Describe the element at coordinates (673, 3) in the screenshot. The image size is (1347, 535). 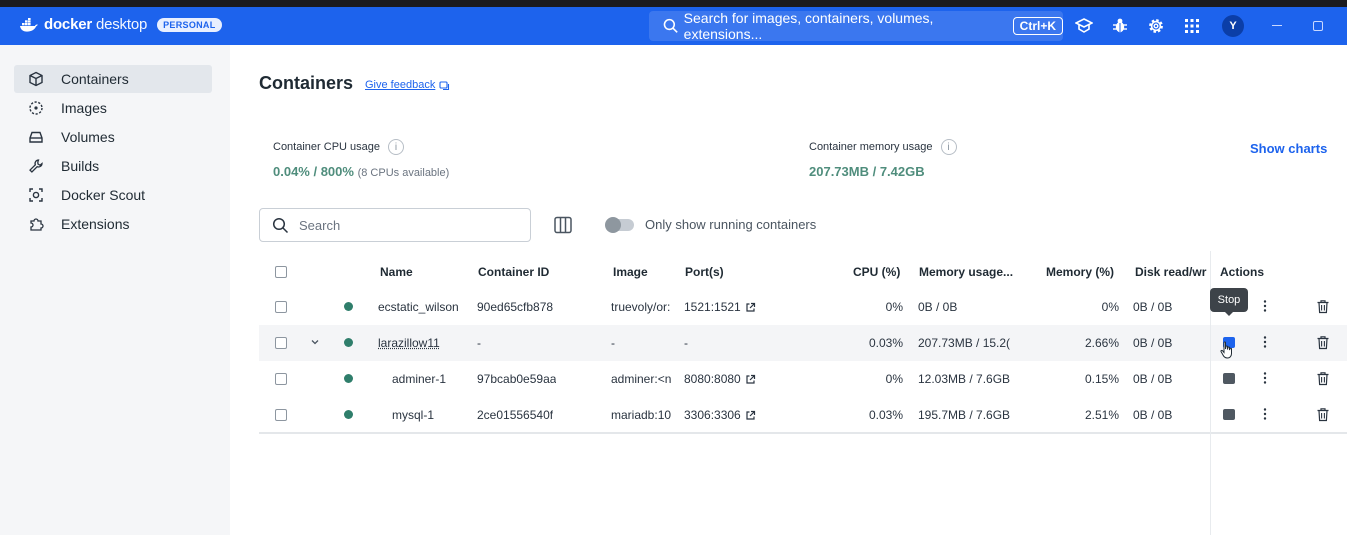
I see `window-top-strip` at that location.